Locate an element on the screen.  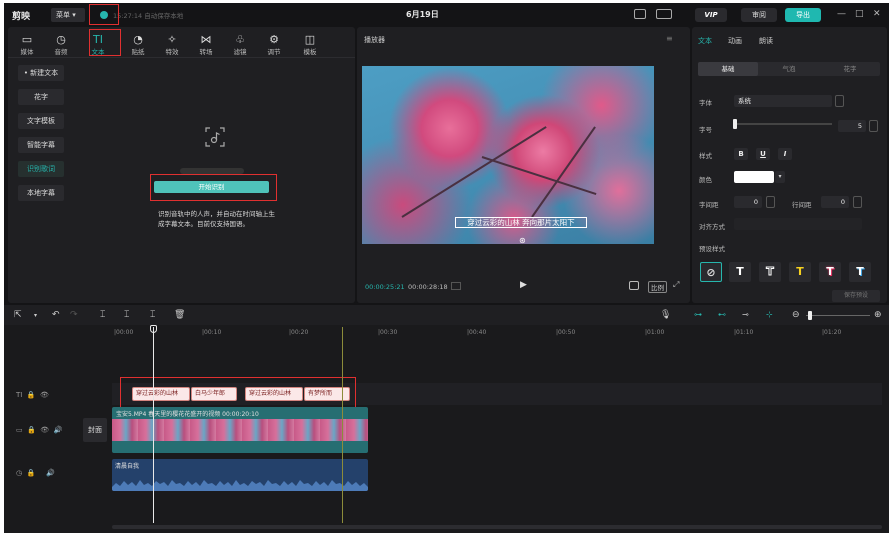
font-stepper-icon is located at coordinates (839, 101).